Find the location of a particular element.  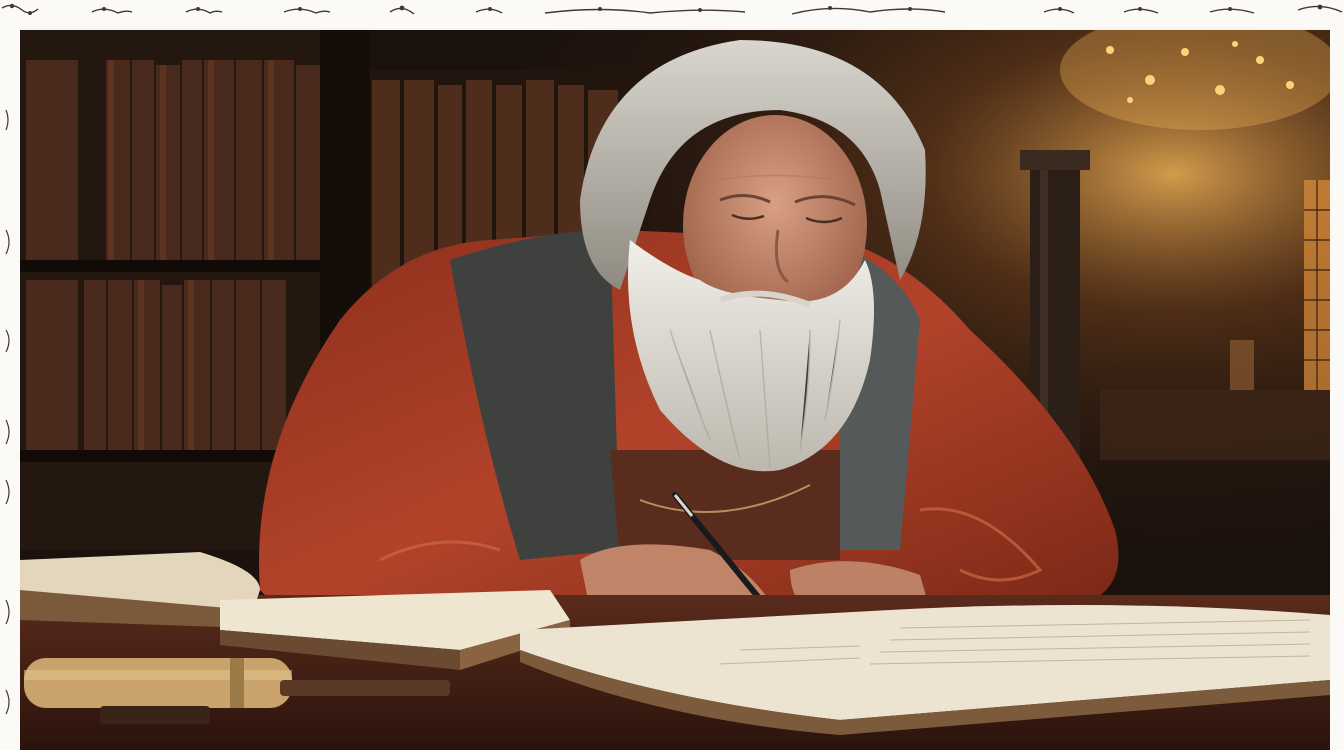

frame-border-right is located at coordinates (1337, 375).